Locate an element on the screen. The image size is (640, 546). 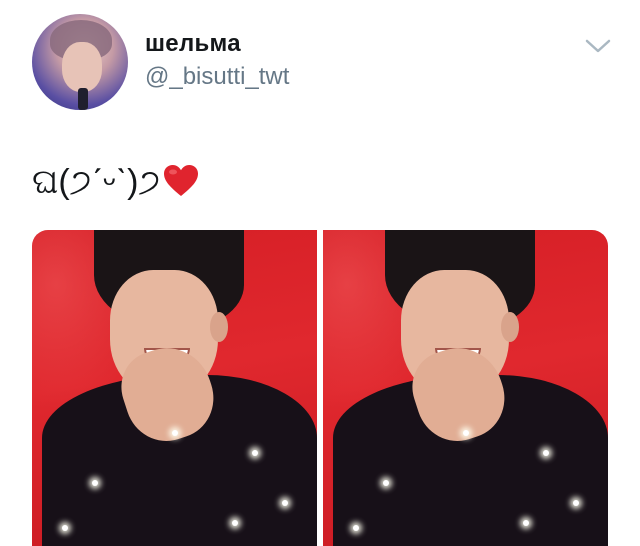
tweet-text: ଘ(੭ˊᵕˋ)੭ is located at coordinates (116, 185).